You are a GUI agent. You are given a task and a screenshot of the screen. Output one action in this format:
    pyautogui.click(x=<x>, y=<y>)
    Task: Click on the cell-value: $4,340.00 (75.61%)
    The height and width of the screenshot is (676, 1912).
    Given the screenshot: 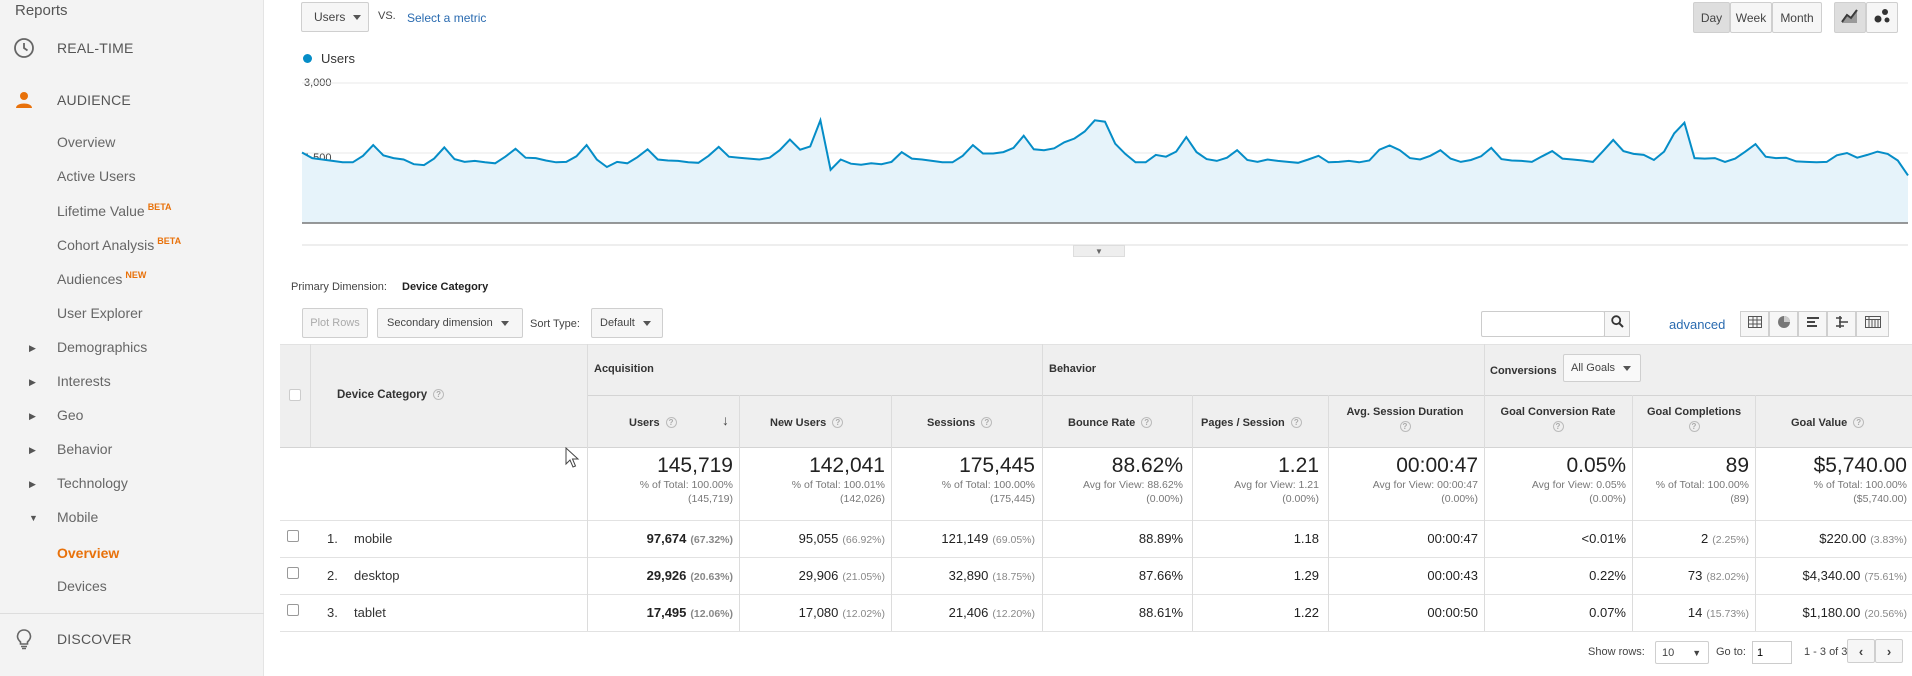 What is the action you would take?
    pyautogui.click(x=1834, y=575)
    